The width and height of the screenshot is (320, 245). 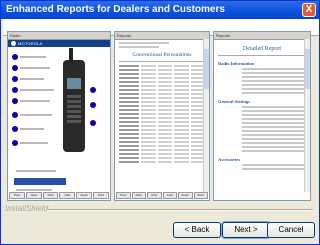 I want to click on brand-name: MOTOROLA, so click(x=30, y=43).